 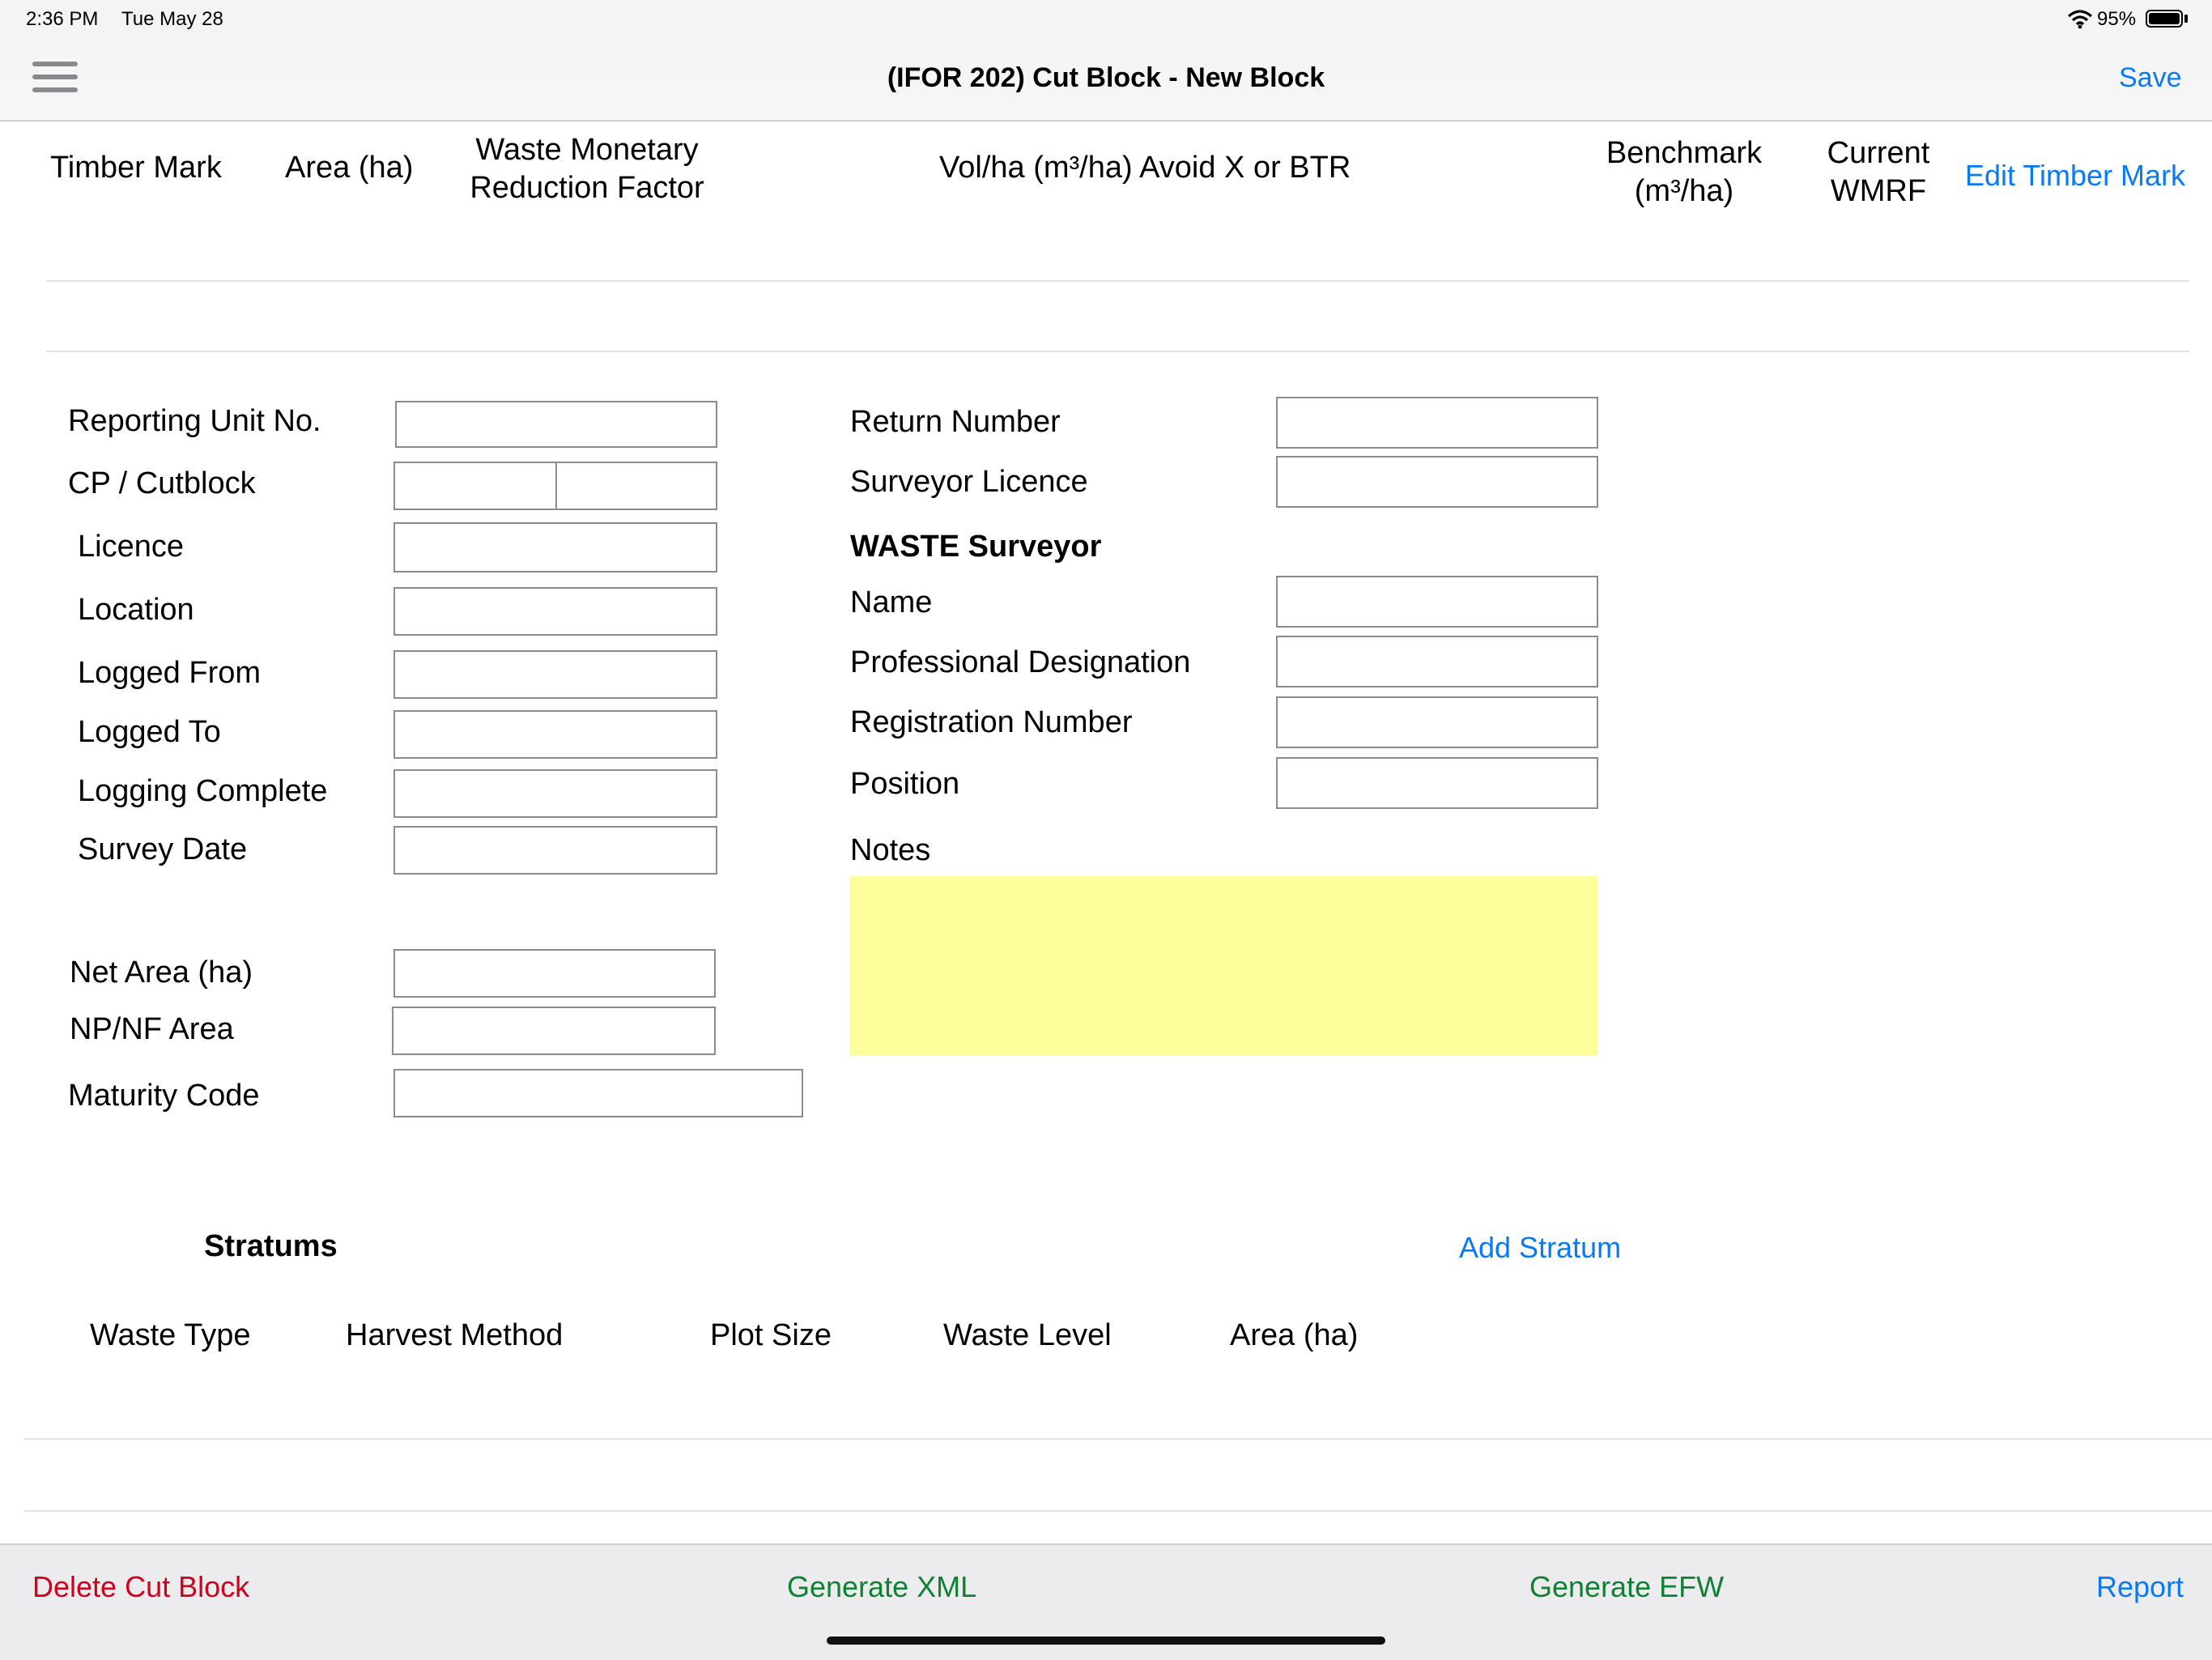 I want to click on notes-textarea, so click(x=1223, y=966).